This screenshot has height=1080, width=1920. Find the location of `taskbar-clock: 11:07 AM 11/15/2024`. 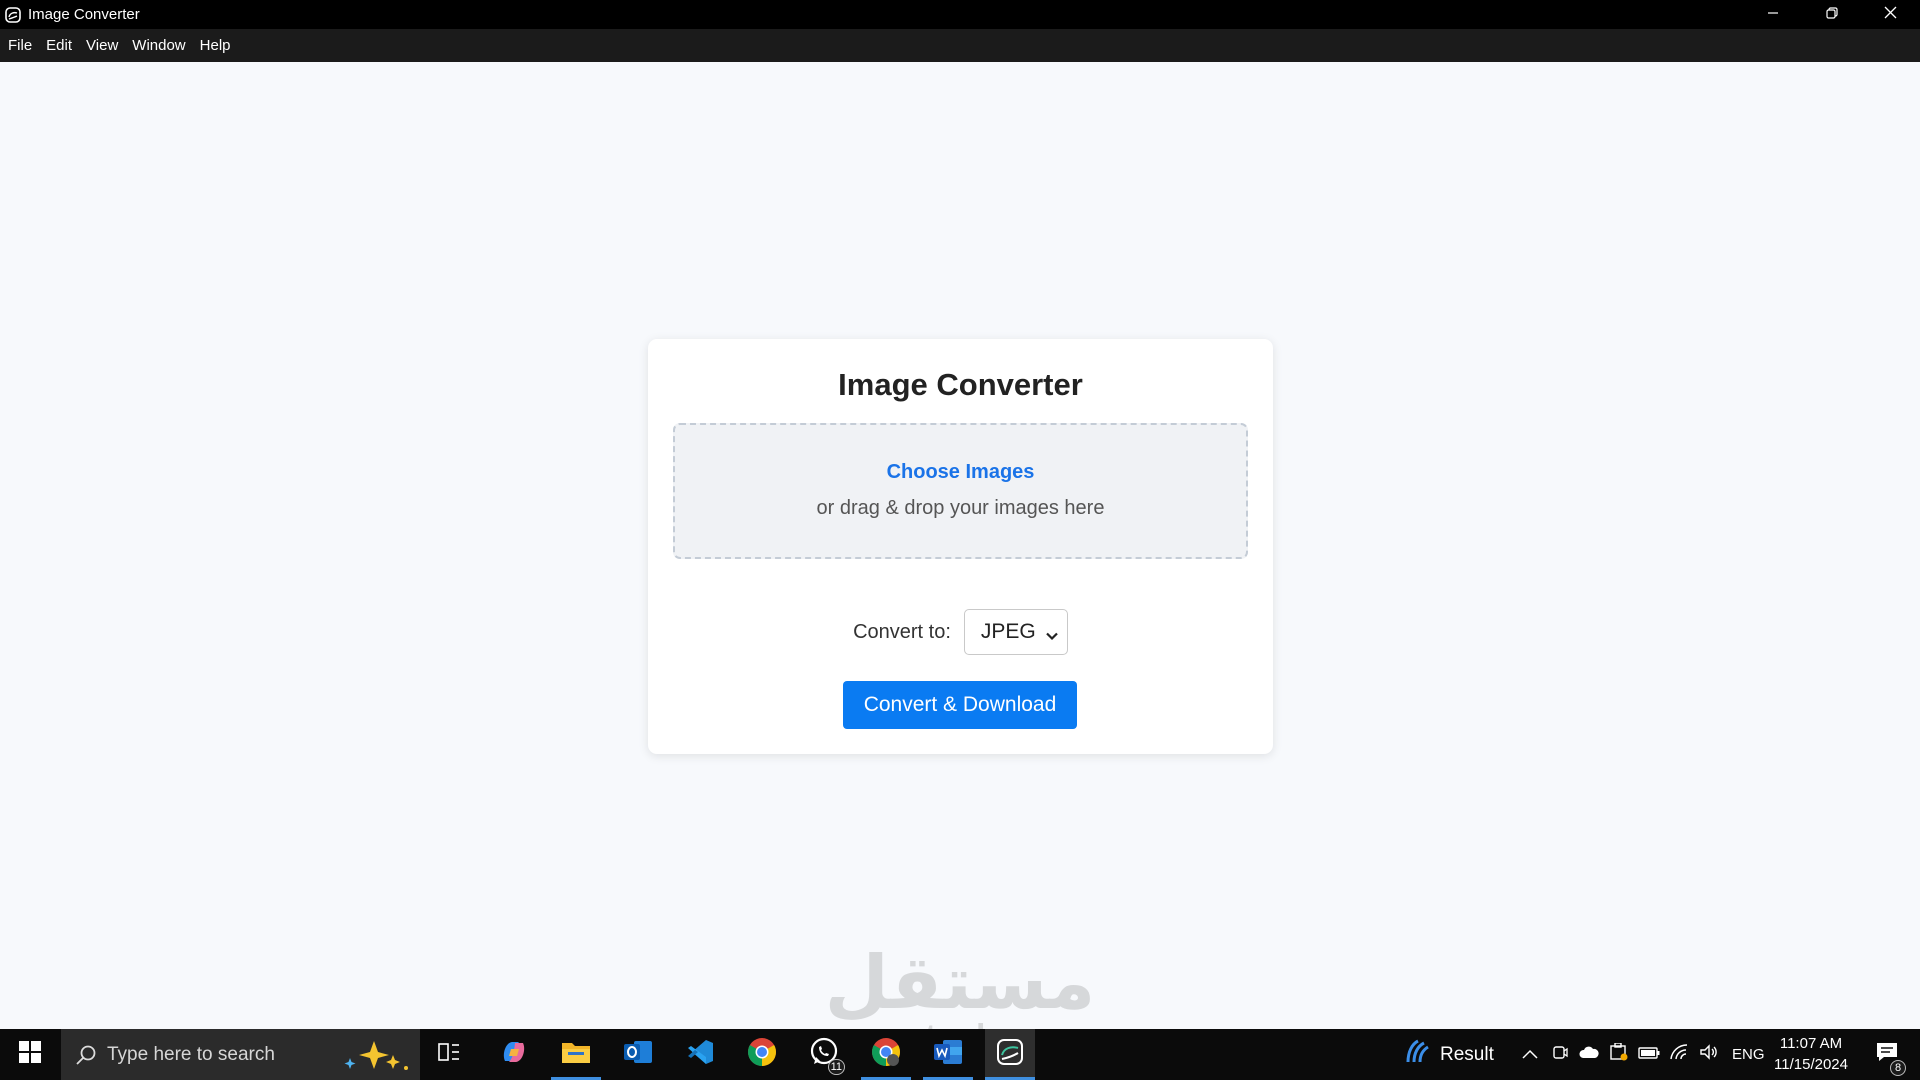

taskbar-clock: 11:07 AM 11/15/2024 is located at coordinates (1811, 1054).